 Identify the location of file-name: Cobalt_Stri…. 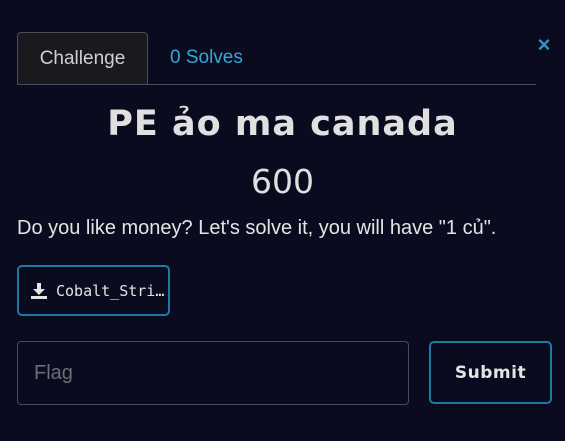
(110, 290).